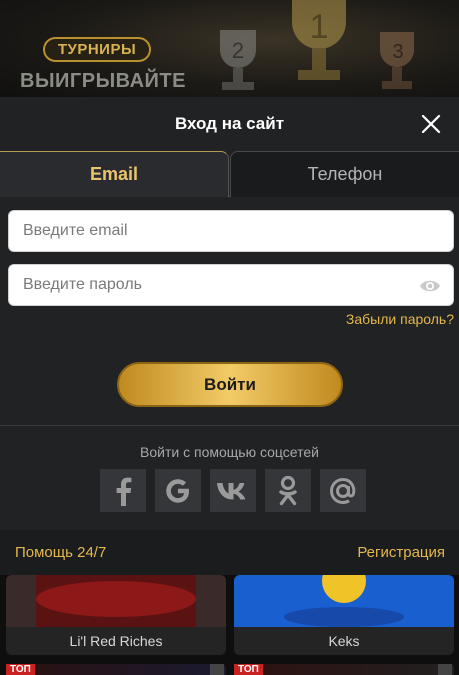 The image size is (459, 675). What do you see at coordinates (103, 81) in the screenshot?
I see `banner-title: ВЫИГРЫВАЙТЕ` at bounding box center [103, 81].